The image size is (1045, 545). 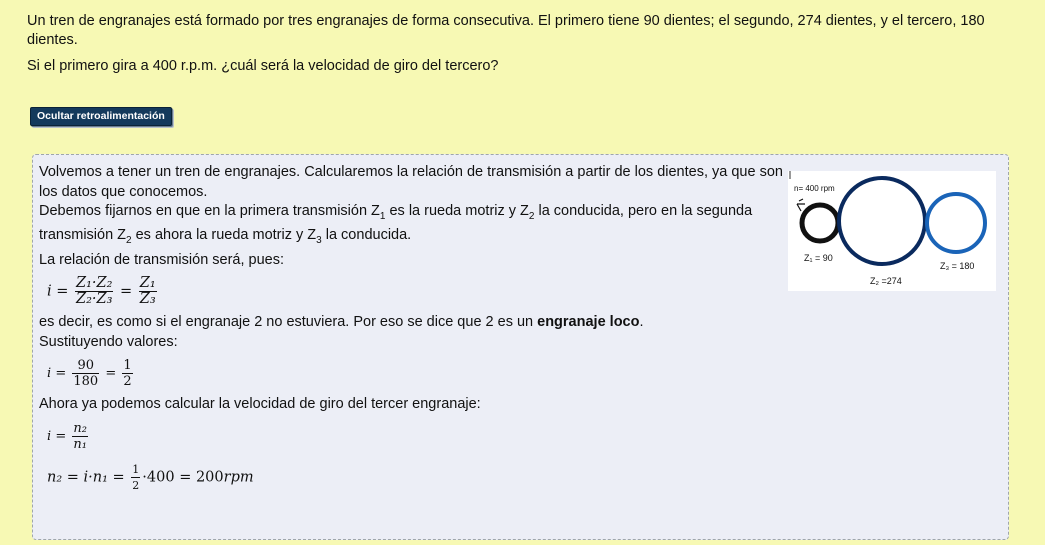 What do you see at coordinates (94, 284) in the screenshot?
I see `numerator: Z₁·Z₂` at bounding box center [94, 284].